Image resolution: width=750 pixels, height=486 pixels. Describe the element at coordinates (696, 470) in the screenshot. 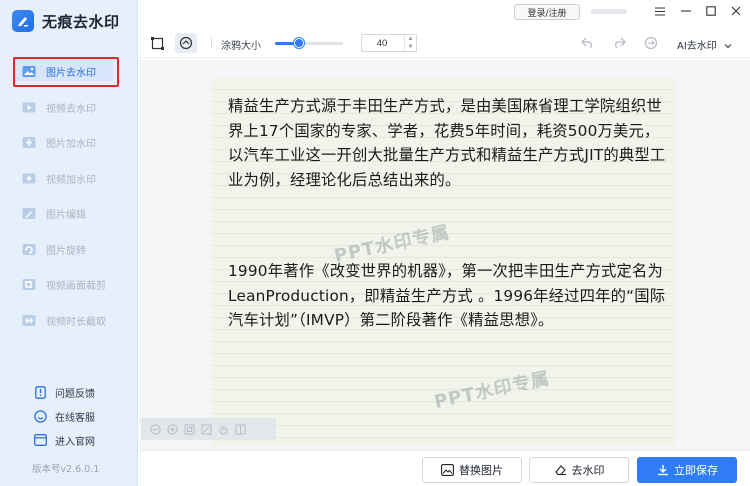

I see `save-now-label: 立即保存` at that location.